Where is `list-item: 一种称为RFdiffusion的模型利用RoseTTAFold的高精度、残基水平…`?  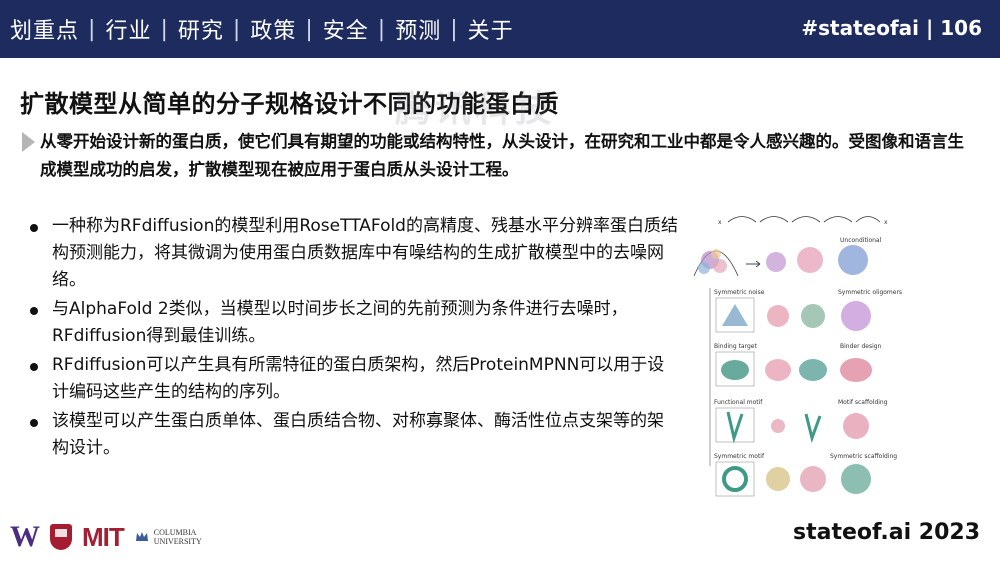
list-item: 一种称为RFdiffusion的模型利用RoseTTAFold的高精度、残基水平… is located at coordinates (355, 253).